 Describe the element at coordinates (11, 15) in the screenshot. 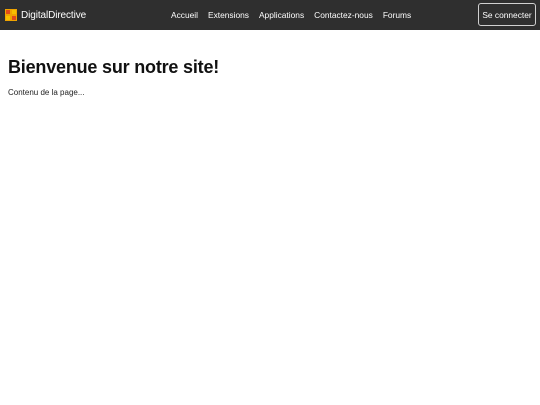

I see `digitaldirective-logo-icon` at that location.